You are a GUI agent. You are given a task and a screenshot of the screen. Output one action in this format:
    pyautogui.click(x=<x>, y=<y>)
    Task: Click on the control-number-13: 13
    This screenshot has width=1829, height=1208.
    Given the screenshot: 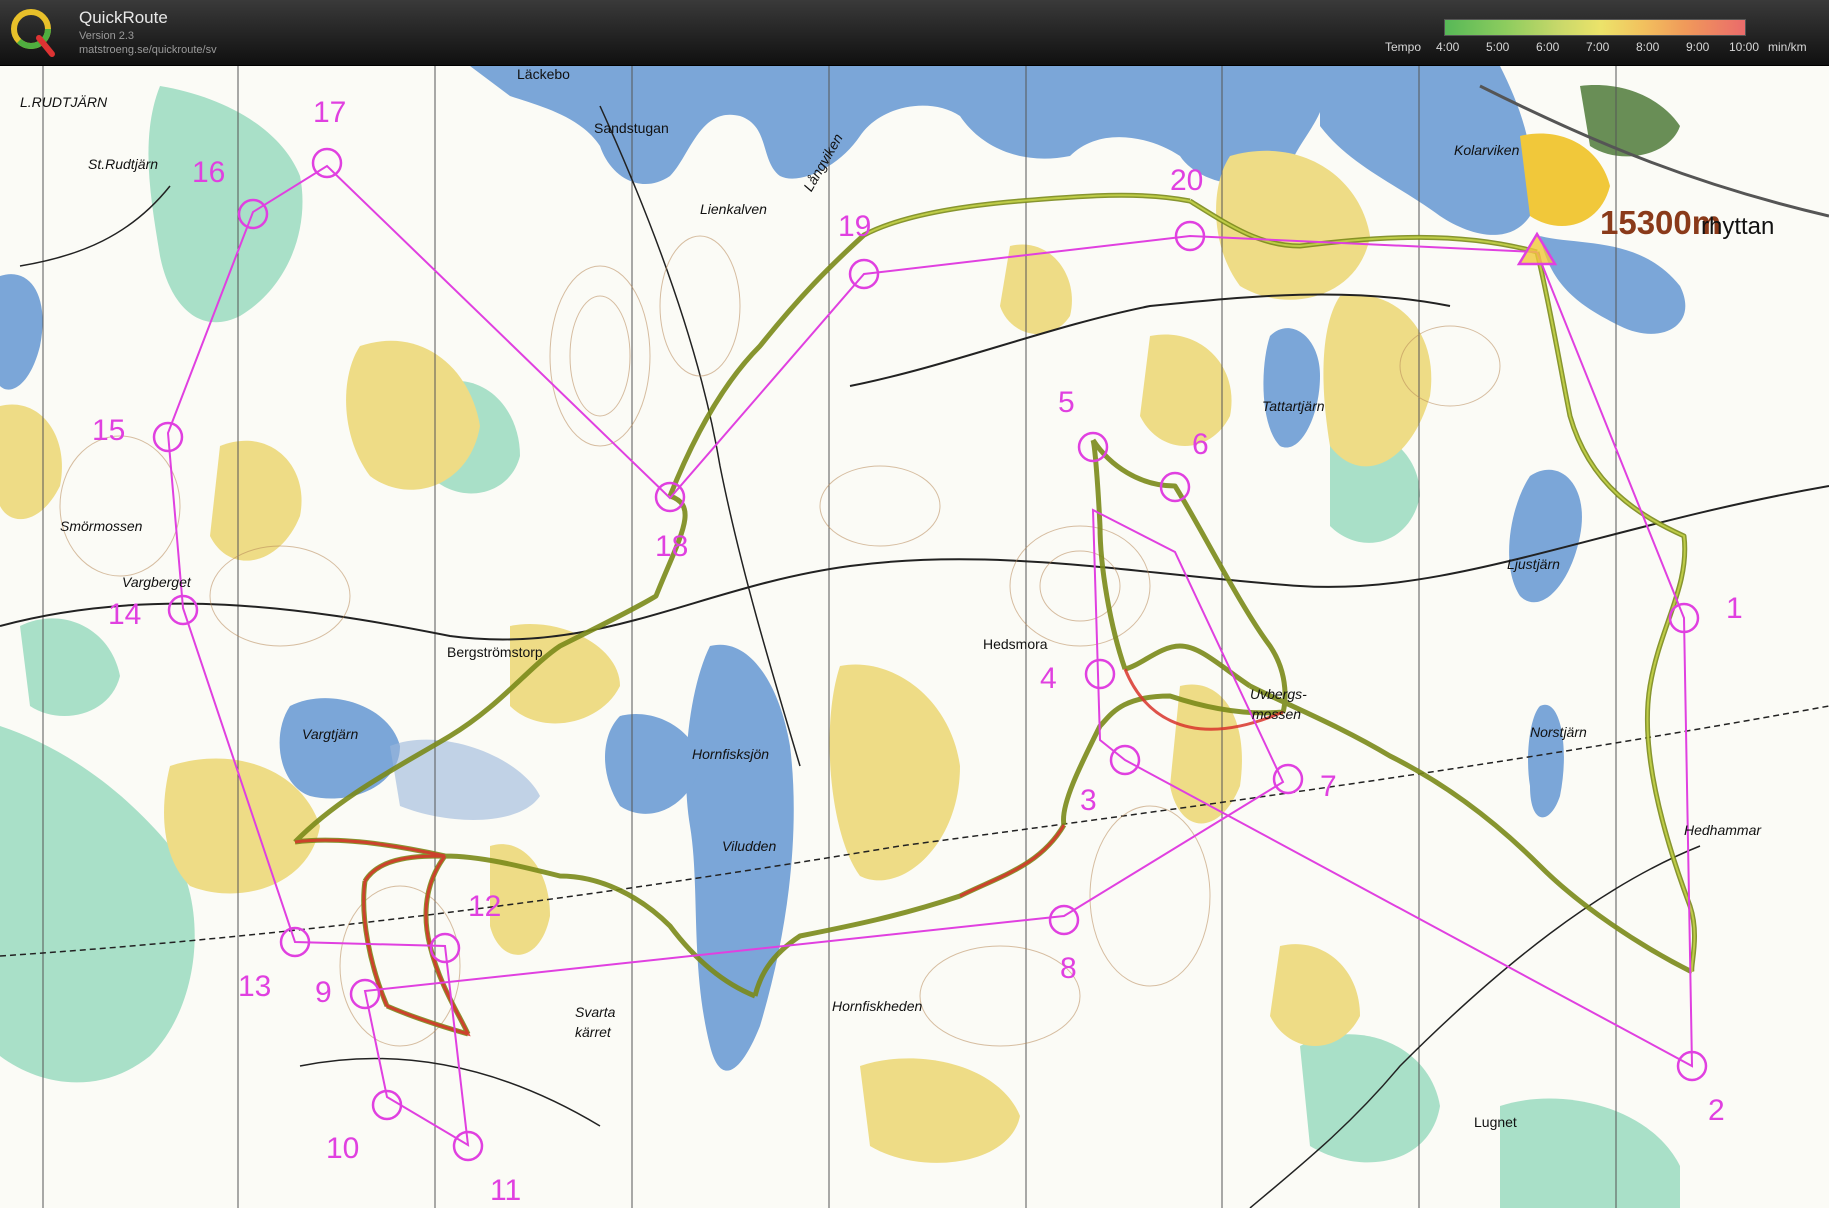 What is the action you would take?
    pyautogui.click(x=255, y=986)
    